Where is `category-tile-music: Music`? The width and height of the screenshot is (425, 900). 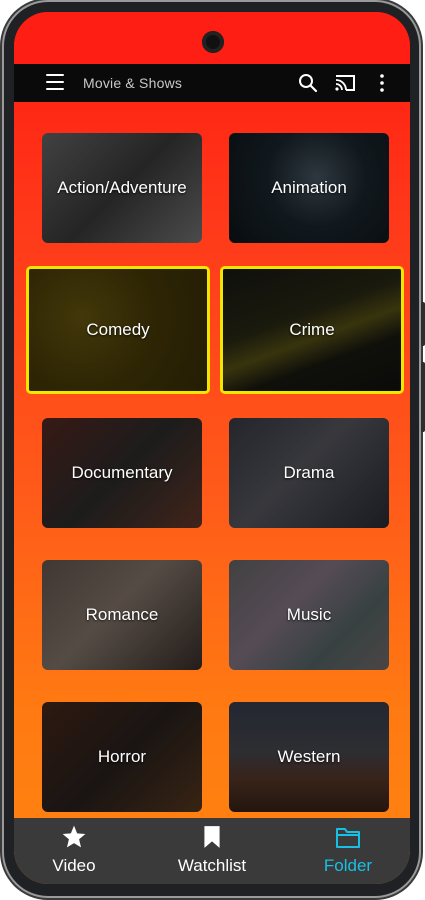 category-tile-music: Music is located at coordinates (309, 615).